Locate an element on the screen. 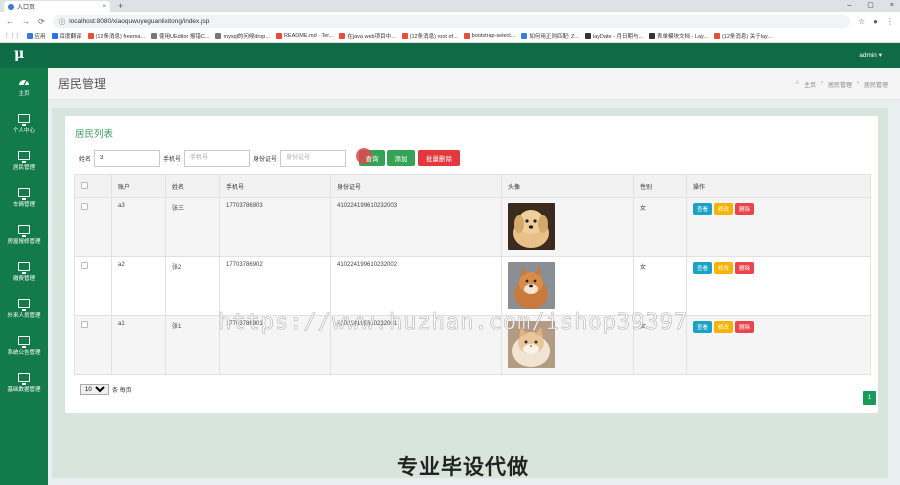  window-controls: – ▢ × is located at coordinates (870, 6).